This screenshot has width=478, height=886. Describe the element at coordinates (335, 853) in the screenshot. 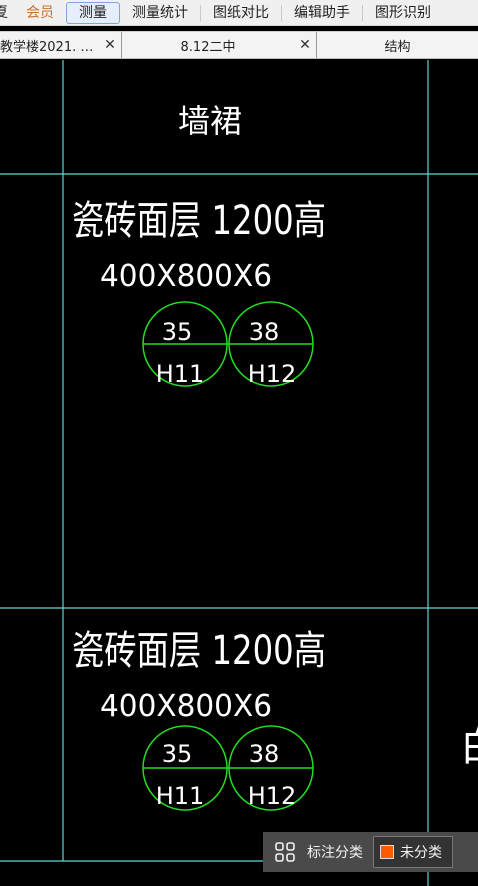

I see `annotation-category-label: 标注分类` at that location.